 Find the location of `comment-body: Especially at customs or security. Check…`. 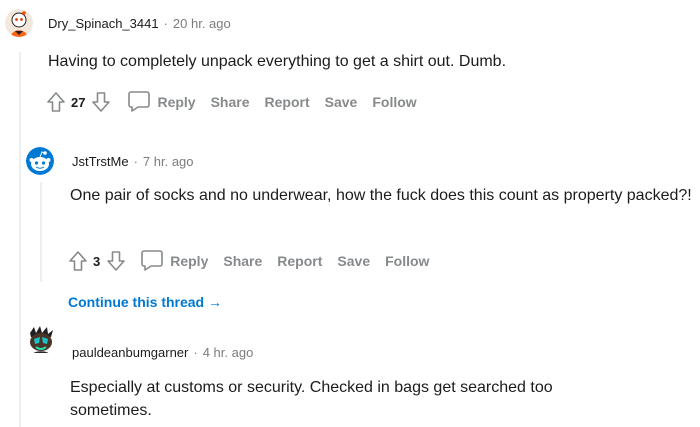

comment-body: Especially at customs or security. Check… is located at coordinates (311, 399).